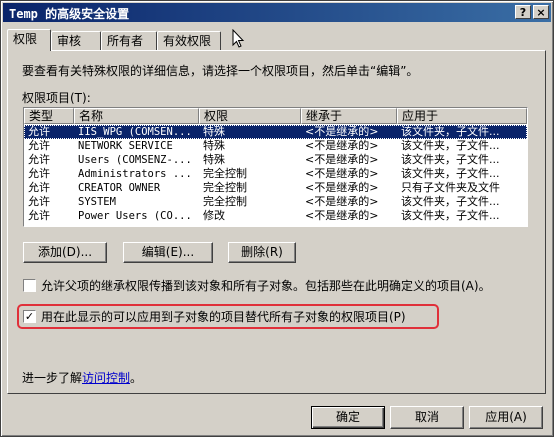 This screenshot has height=437, width=554. I want to click on help-button: ?, so click(523, 12).